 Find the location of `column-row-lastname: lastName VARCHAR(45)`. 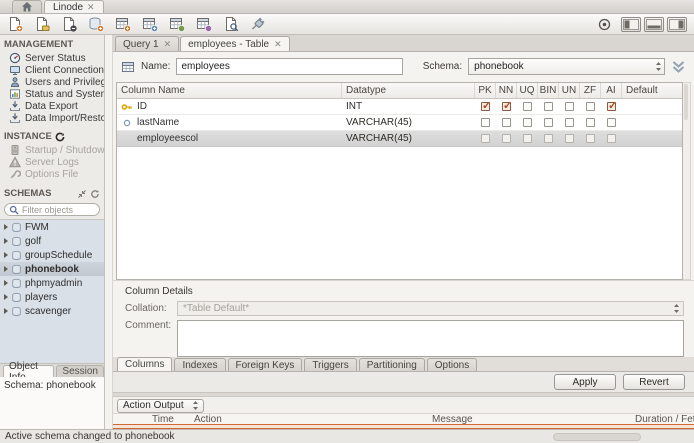

column-row-lastname: lastName VARCHAR(45) is located at coordinates (399, 123).